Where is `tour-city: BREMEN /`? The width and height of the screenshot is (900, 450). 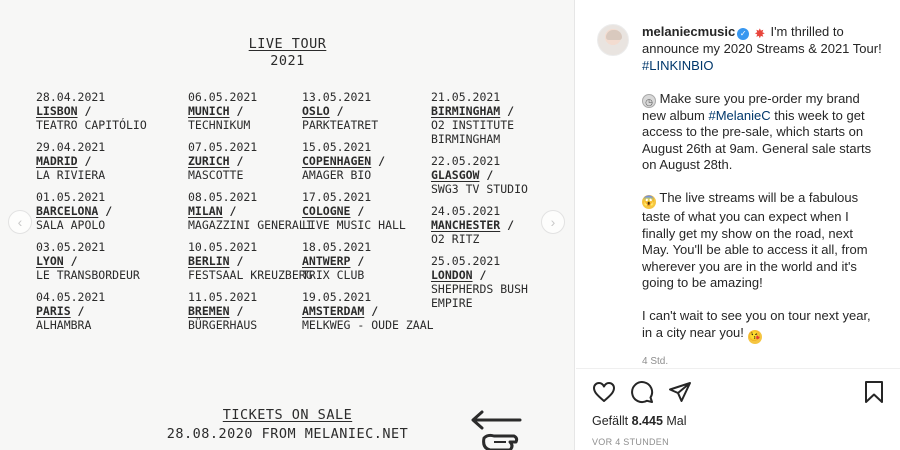 tour-city: BREMEN / is located at coordinates (250, 311).